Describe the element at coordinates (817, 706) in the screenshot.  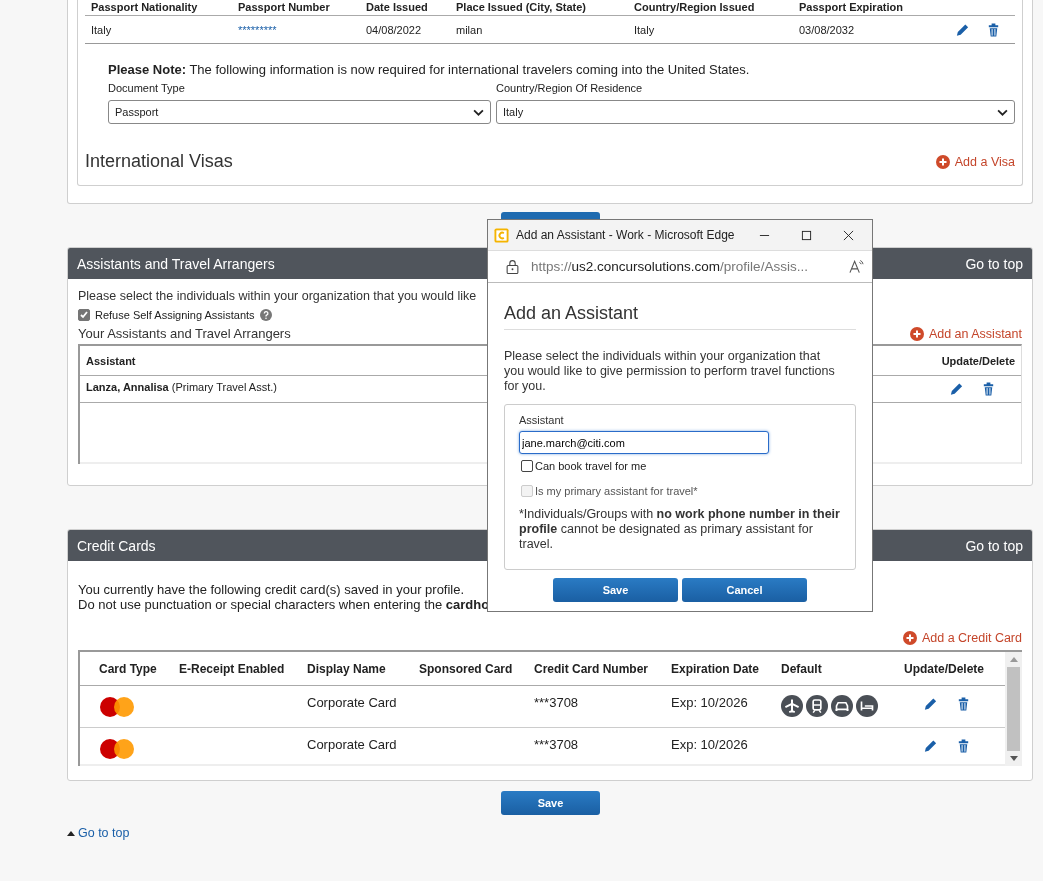
I see `train-icon` at that location.